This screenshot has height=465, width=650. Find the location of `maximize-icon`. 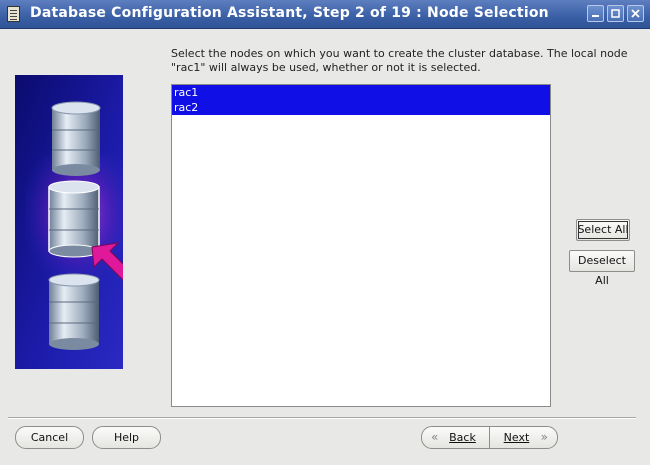

maximize-icon is located at coordinates (615, 13).